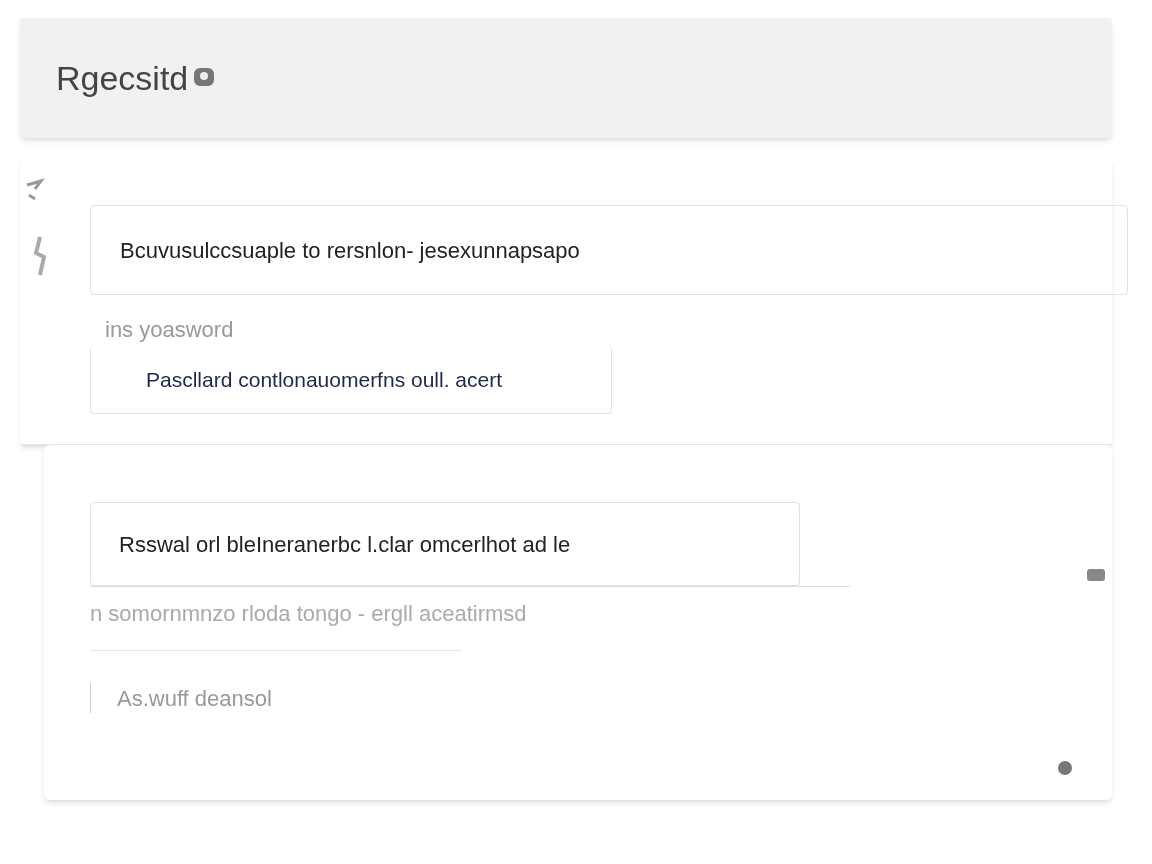 The image size is (1152, 864). Describe the element at coordinates (445, 544) in the screenshot. I see `text-field: Rsswal orl bleIneranerbc l.clar omcerlhot ad le` at that location.